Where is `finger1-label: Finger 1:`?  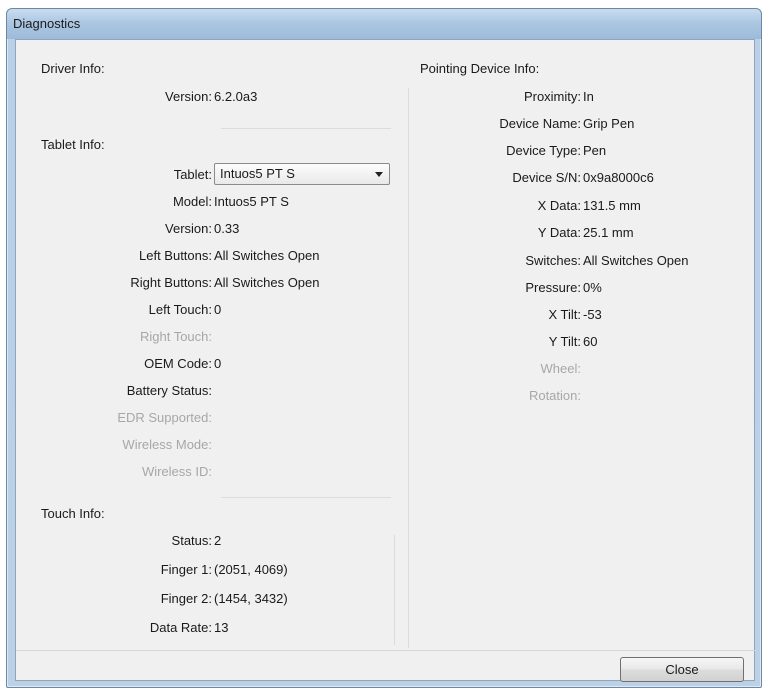
finger1-label: Finger 1: is located at coordinates (186, 569).